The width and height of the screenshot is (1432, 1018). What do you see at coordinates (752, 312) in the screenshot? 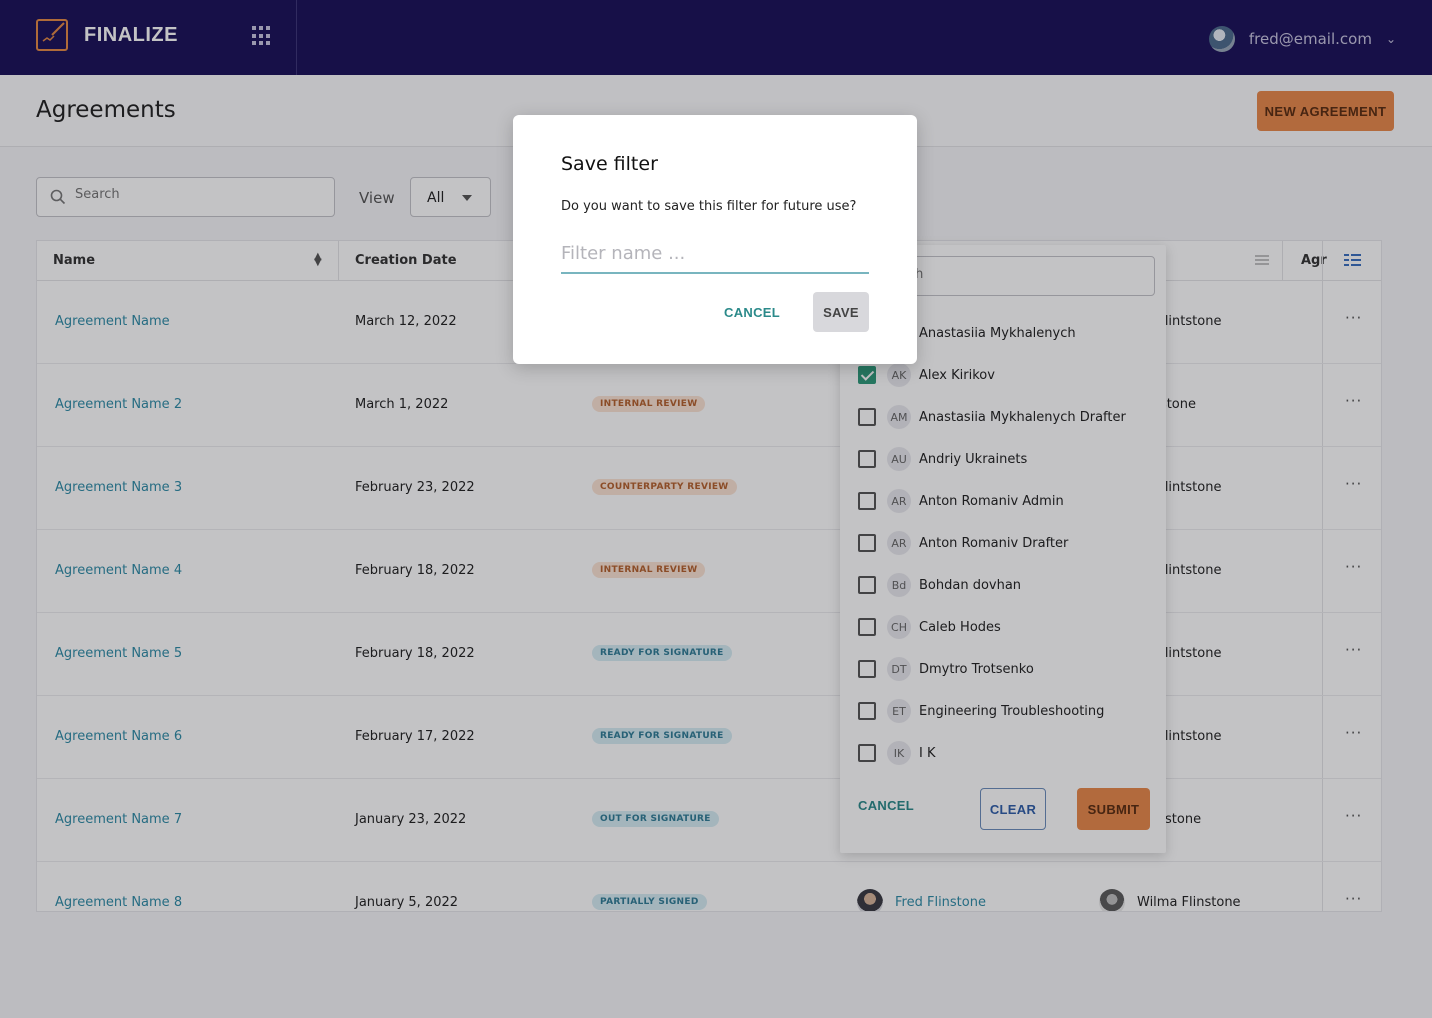
I see `dialog-cancel-button: CANCEL` at bounding box center [752, 312].